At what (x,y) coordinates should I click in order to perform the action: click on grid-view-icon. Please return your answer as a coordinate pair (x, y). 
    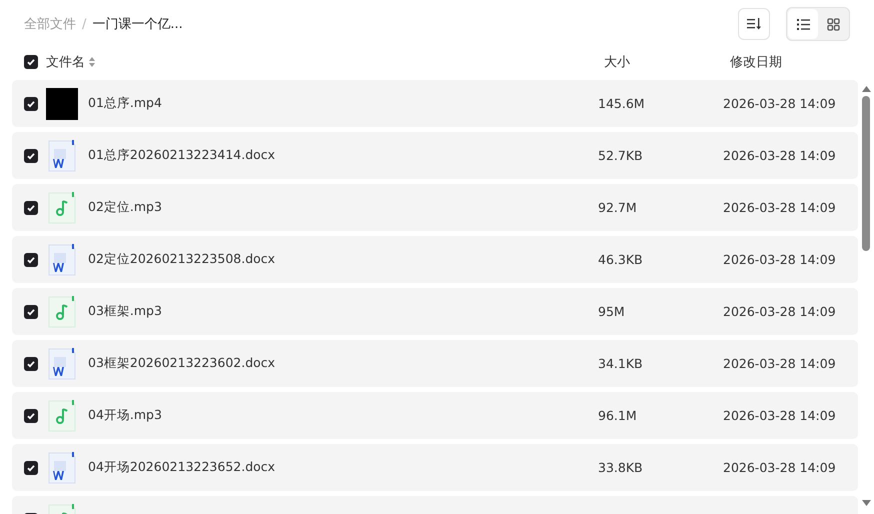
    Looking at the image, I should click on (833, 24).